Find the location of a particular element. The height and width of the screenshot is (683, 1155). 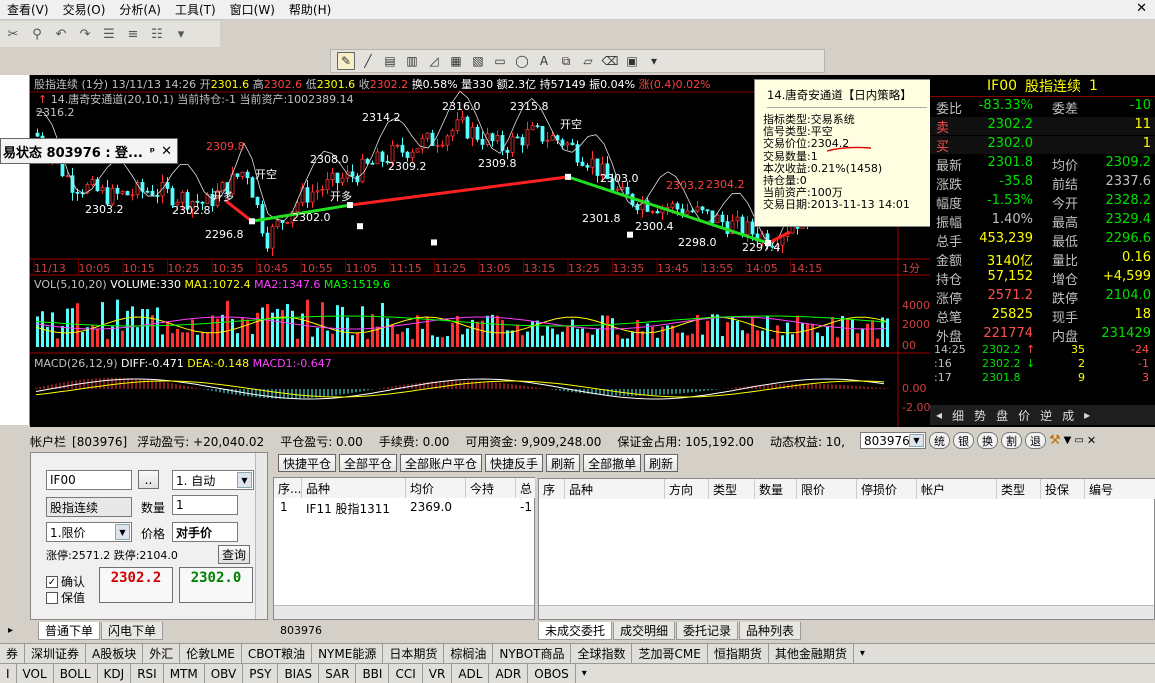

quote-tab: 成 is located at coordinates (1068, 415).